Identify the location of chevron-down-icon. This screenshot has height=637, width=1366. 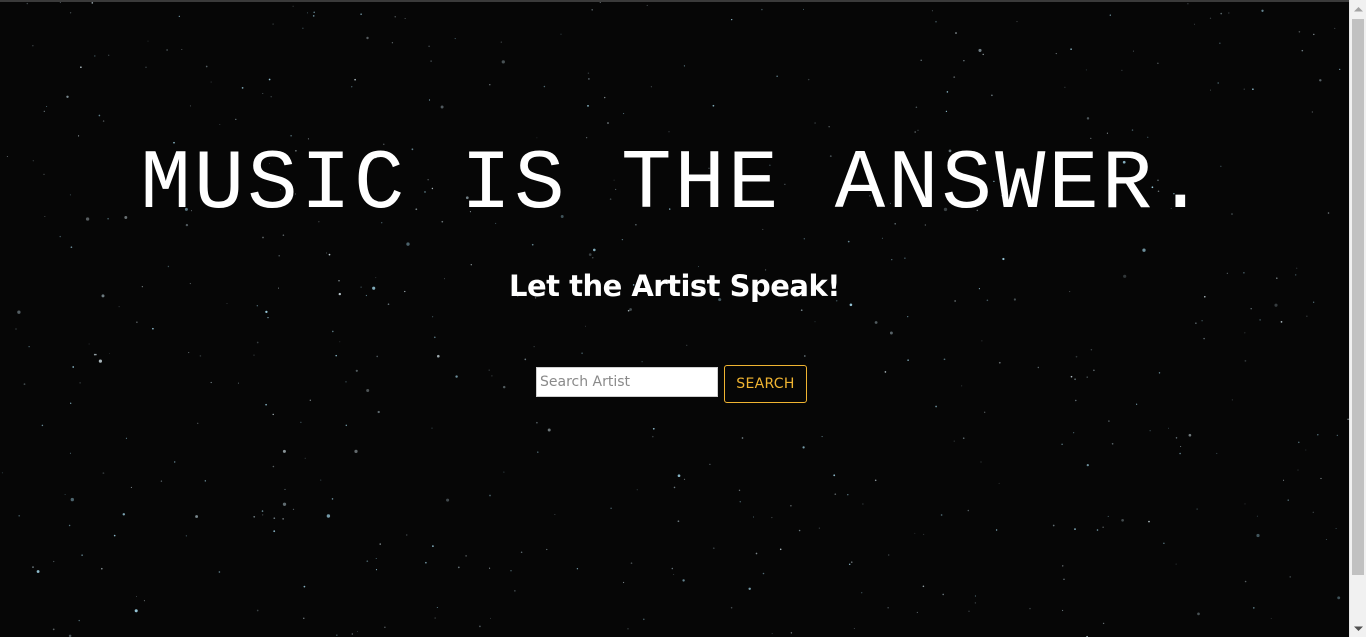
(1358, 628).